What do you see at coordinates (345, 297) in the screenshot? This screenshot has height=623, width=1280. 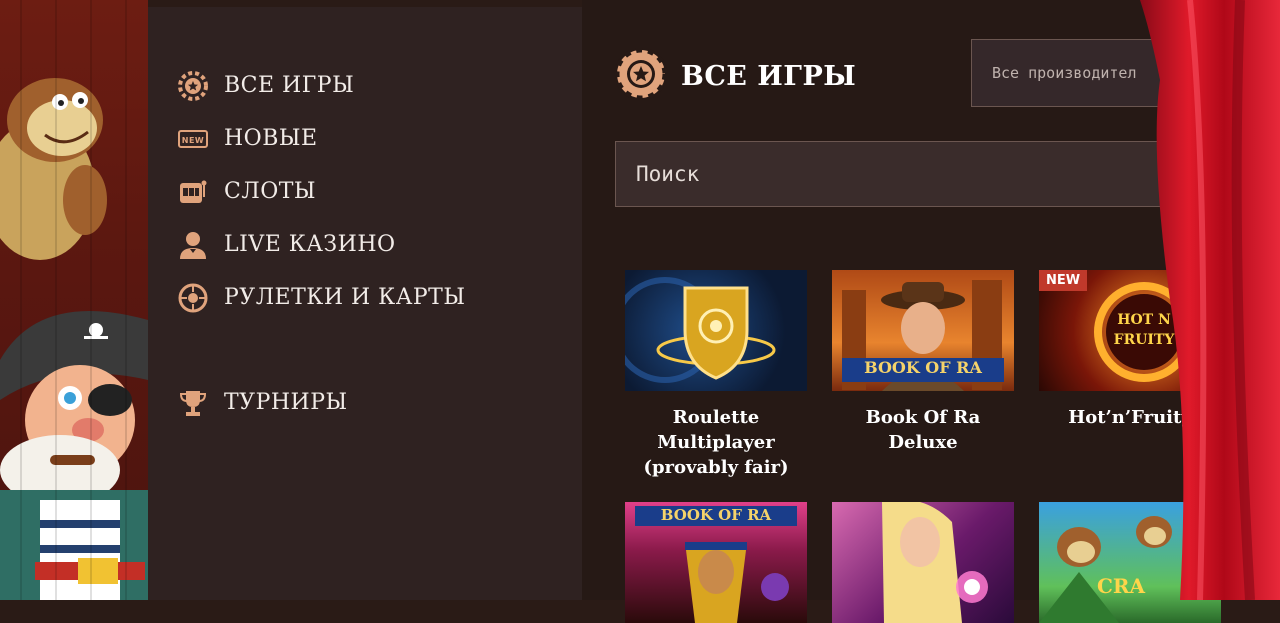 I see `sidebar-item-label: РУЛЕТКИ И КАРТЫ` at bounding box center [345, 297].